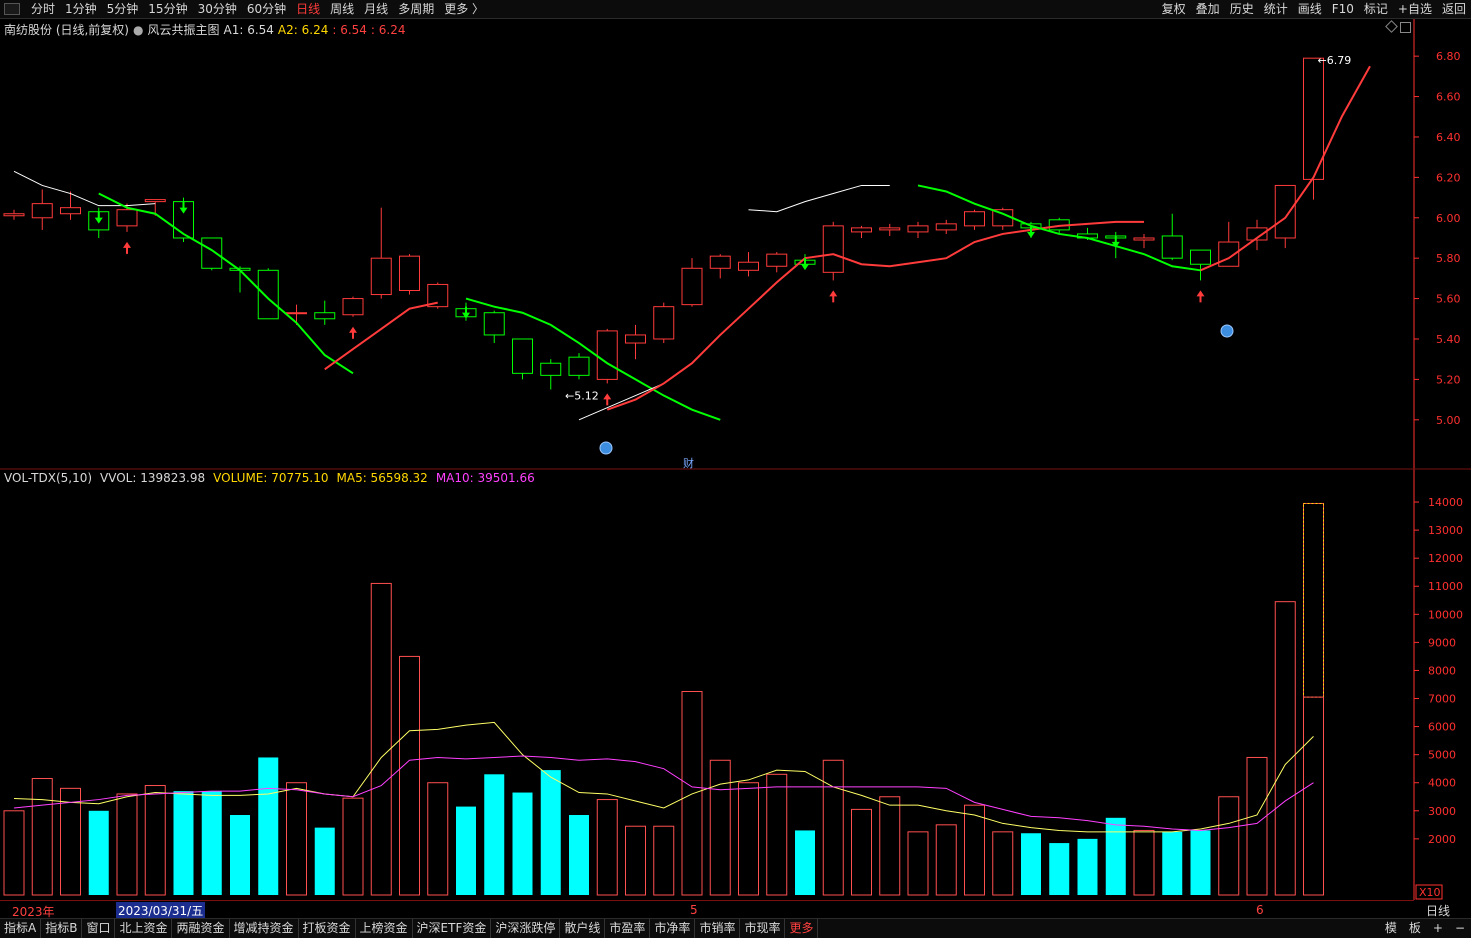 The width and height of the screenshot is (1471, 938). I want to click on zoom-in-button: +, so click(1438, 928).